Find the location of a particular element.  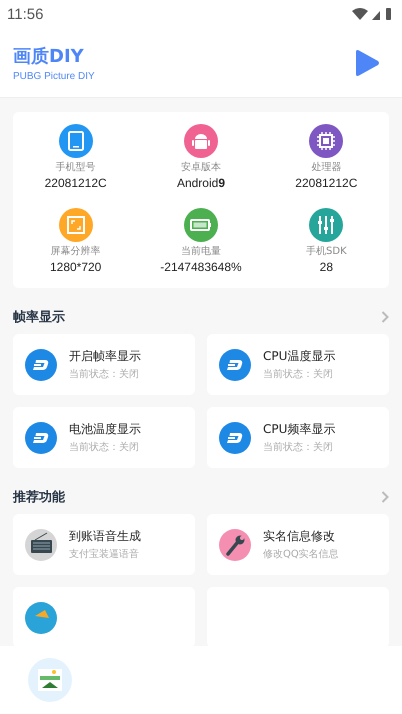

info-value: 1280*720 is located at coordinates (76, 267).